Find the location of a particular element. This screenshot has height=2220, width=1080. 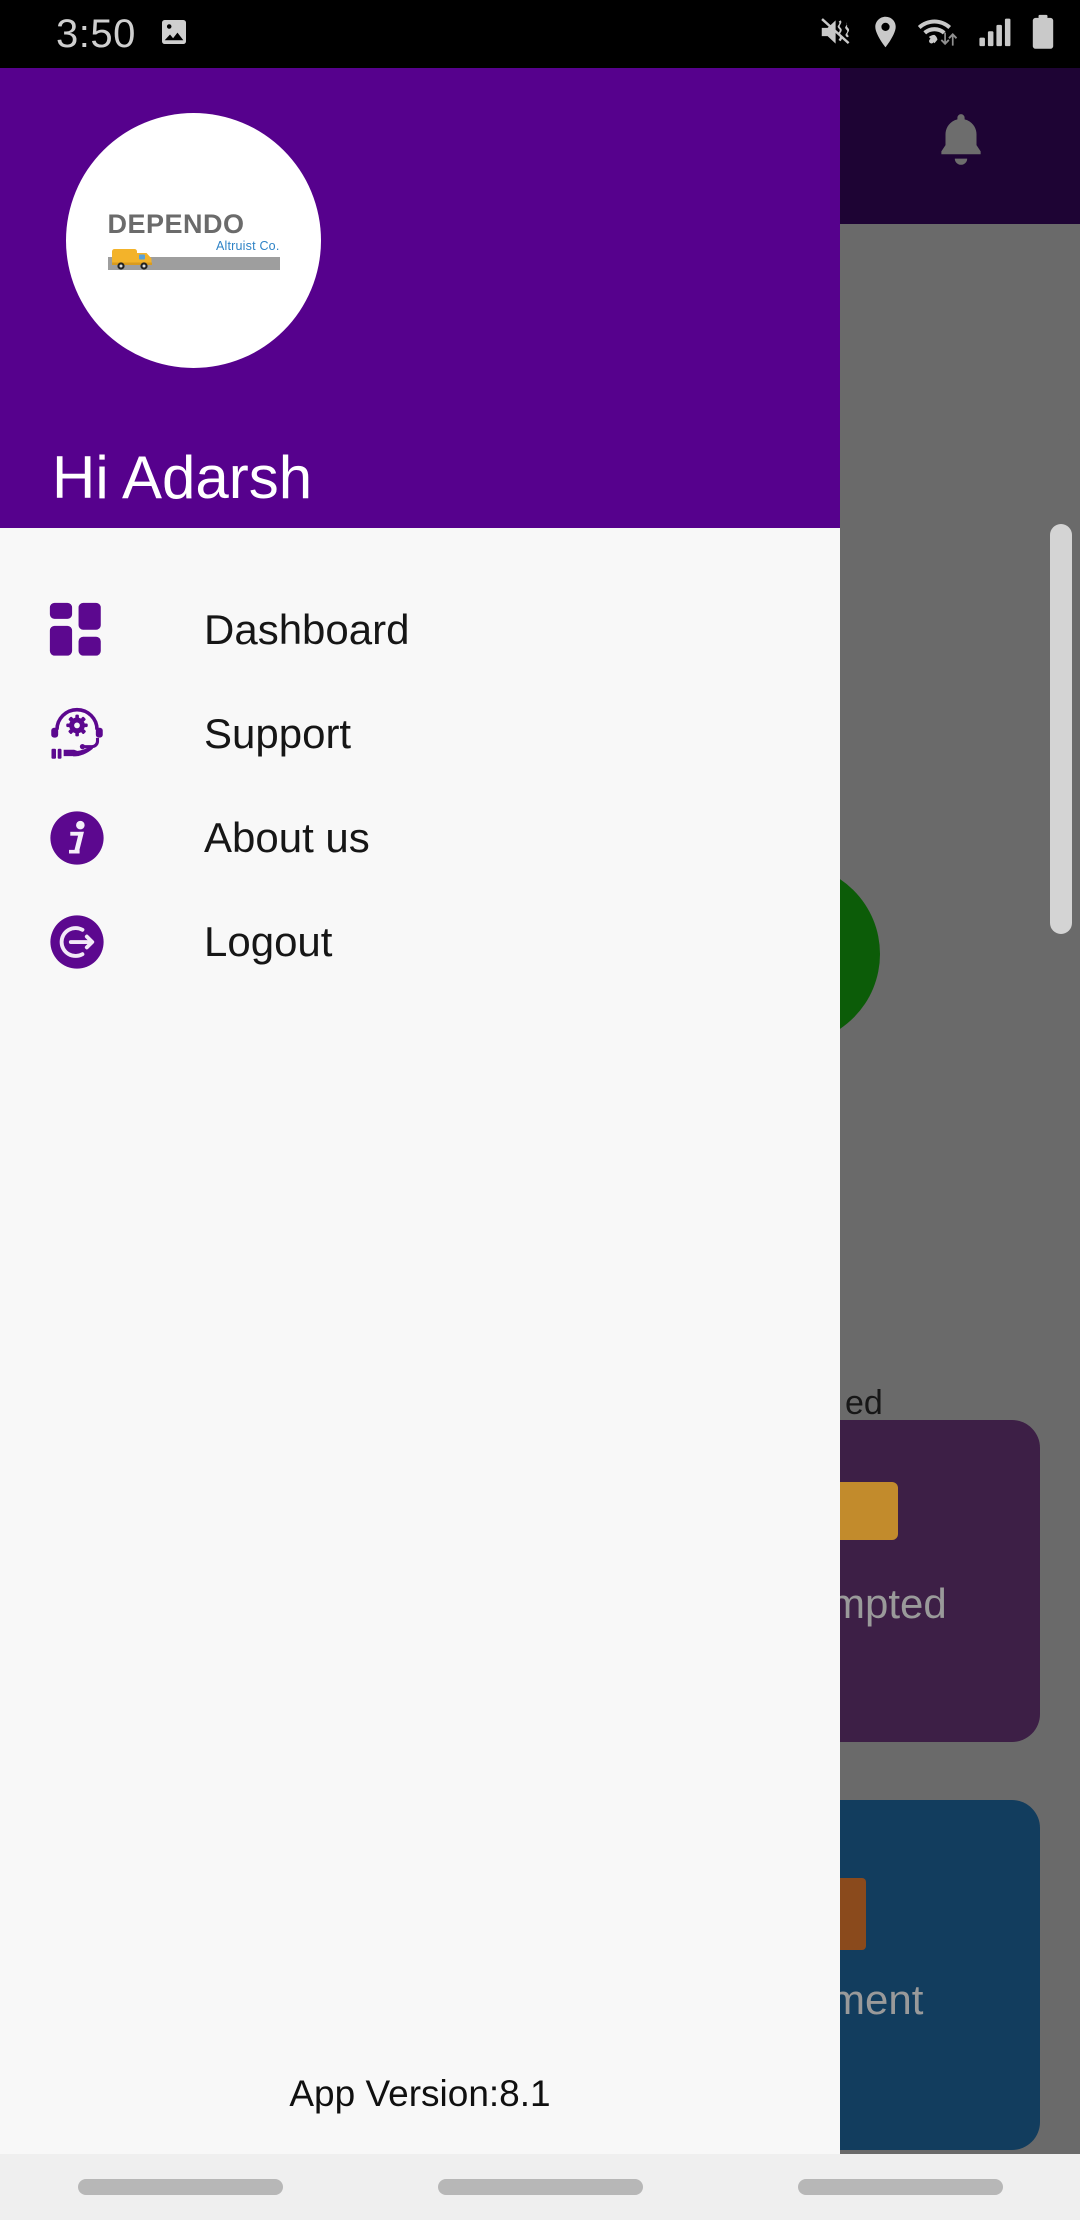

background-partial-text: ed is located at coordinates (864, 1403).